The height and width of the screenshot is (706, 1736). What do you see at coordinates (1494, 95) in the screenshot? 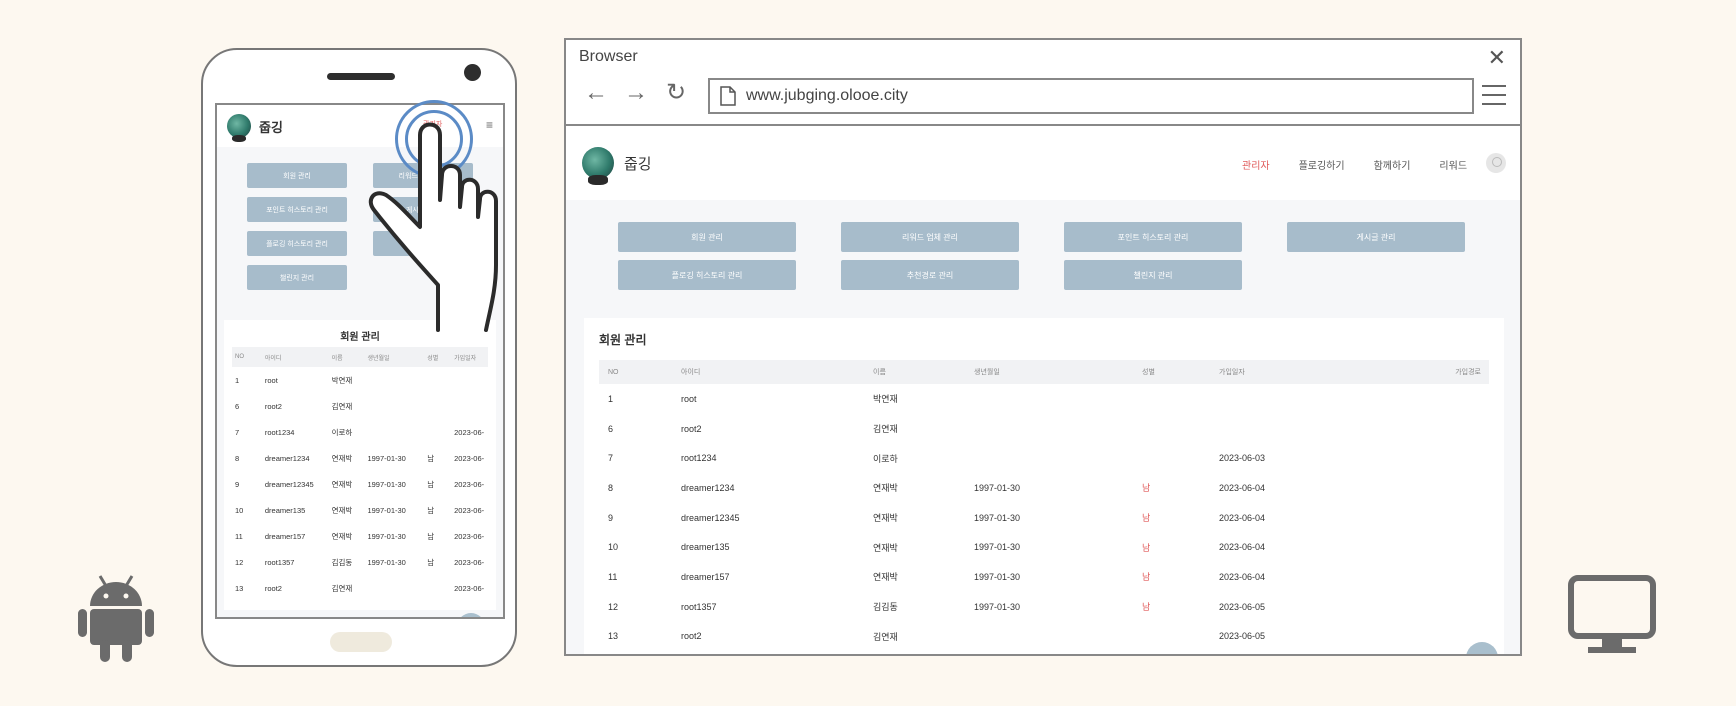
I see `hamburger-menu-icon` at bounding box center [1494, 95].